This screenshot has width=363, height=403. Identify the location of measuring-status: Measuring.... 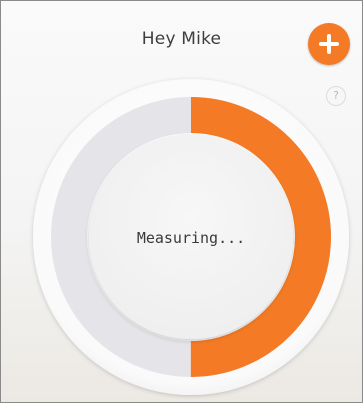
(191, 238).